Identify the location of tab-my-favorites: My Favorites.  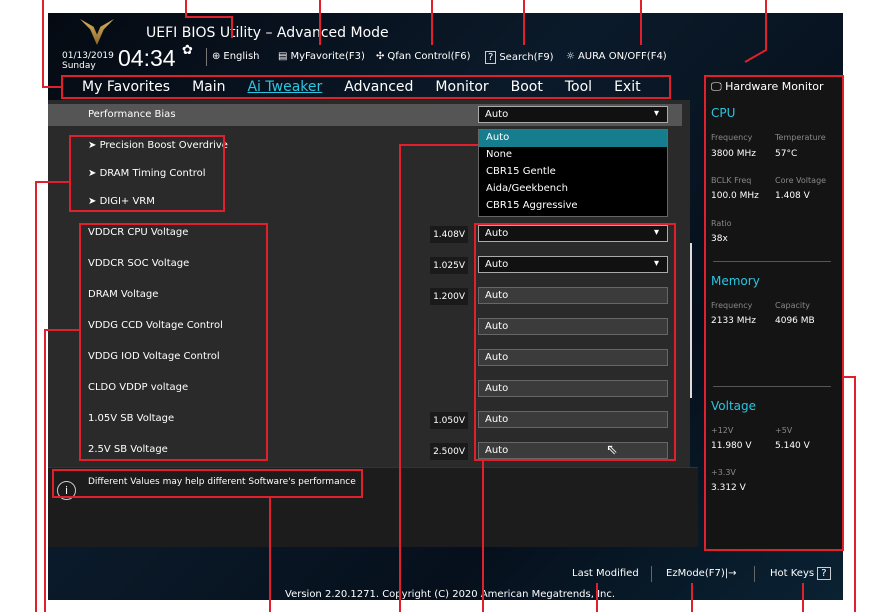
(126, 87).